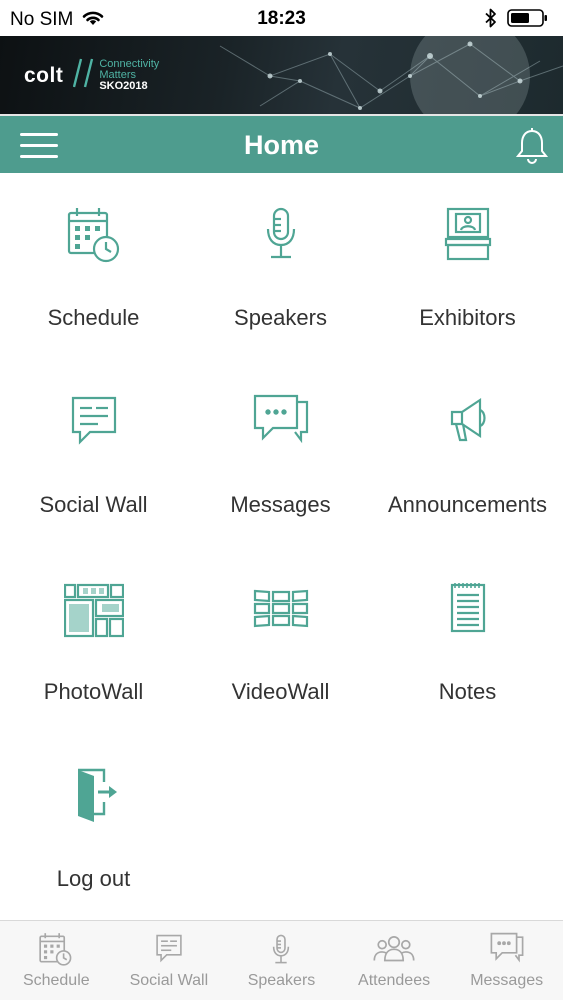 The image size is (563, 1000). What do you see at coordinates (93, 504) in the screenshot?
I see `tile-label: Social Wall` at bounding box center [93, 504].